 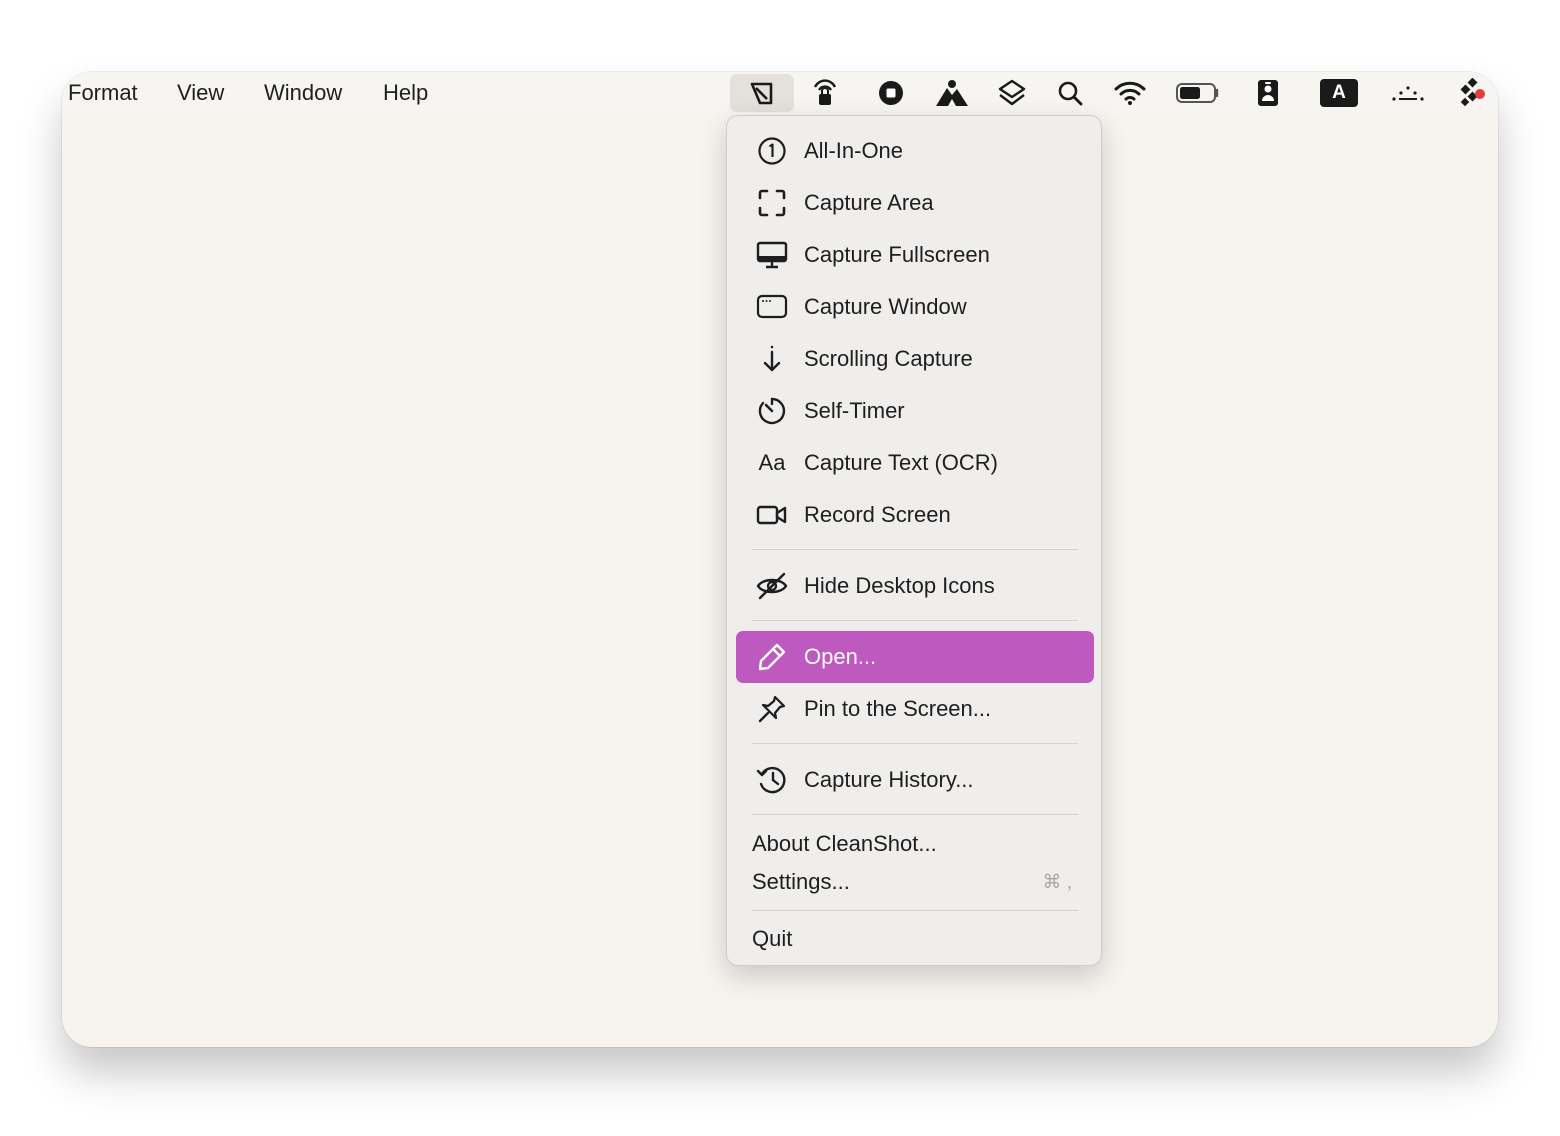 I want to click on menu-item-label: Scrolling Capture, so click(x=888, y=358).